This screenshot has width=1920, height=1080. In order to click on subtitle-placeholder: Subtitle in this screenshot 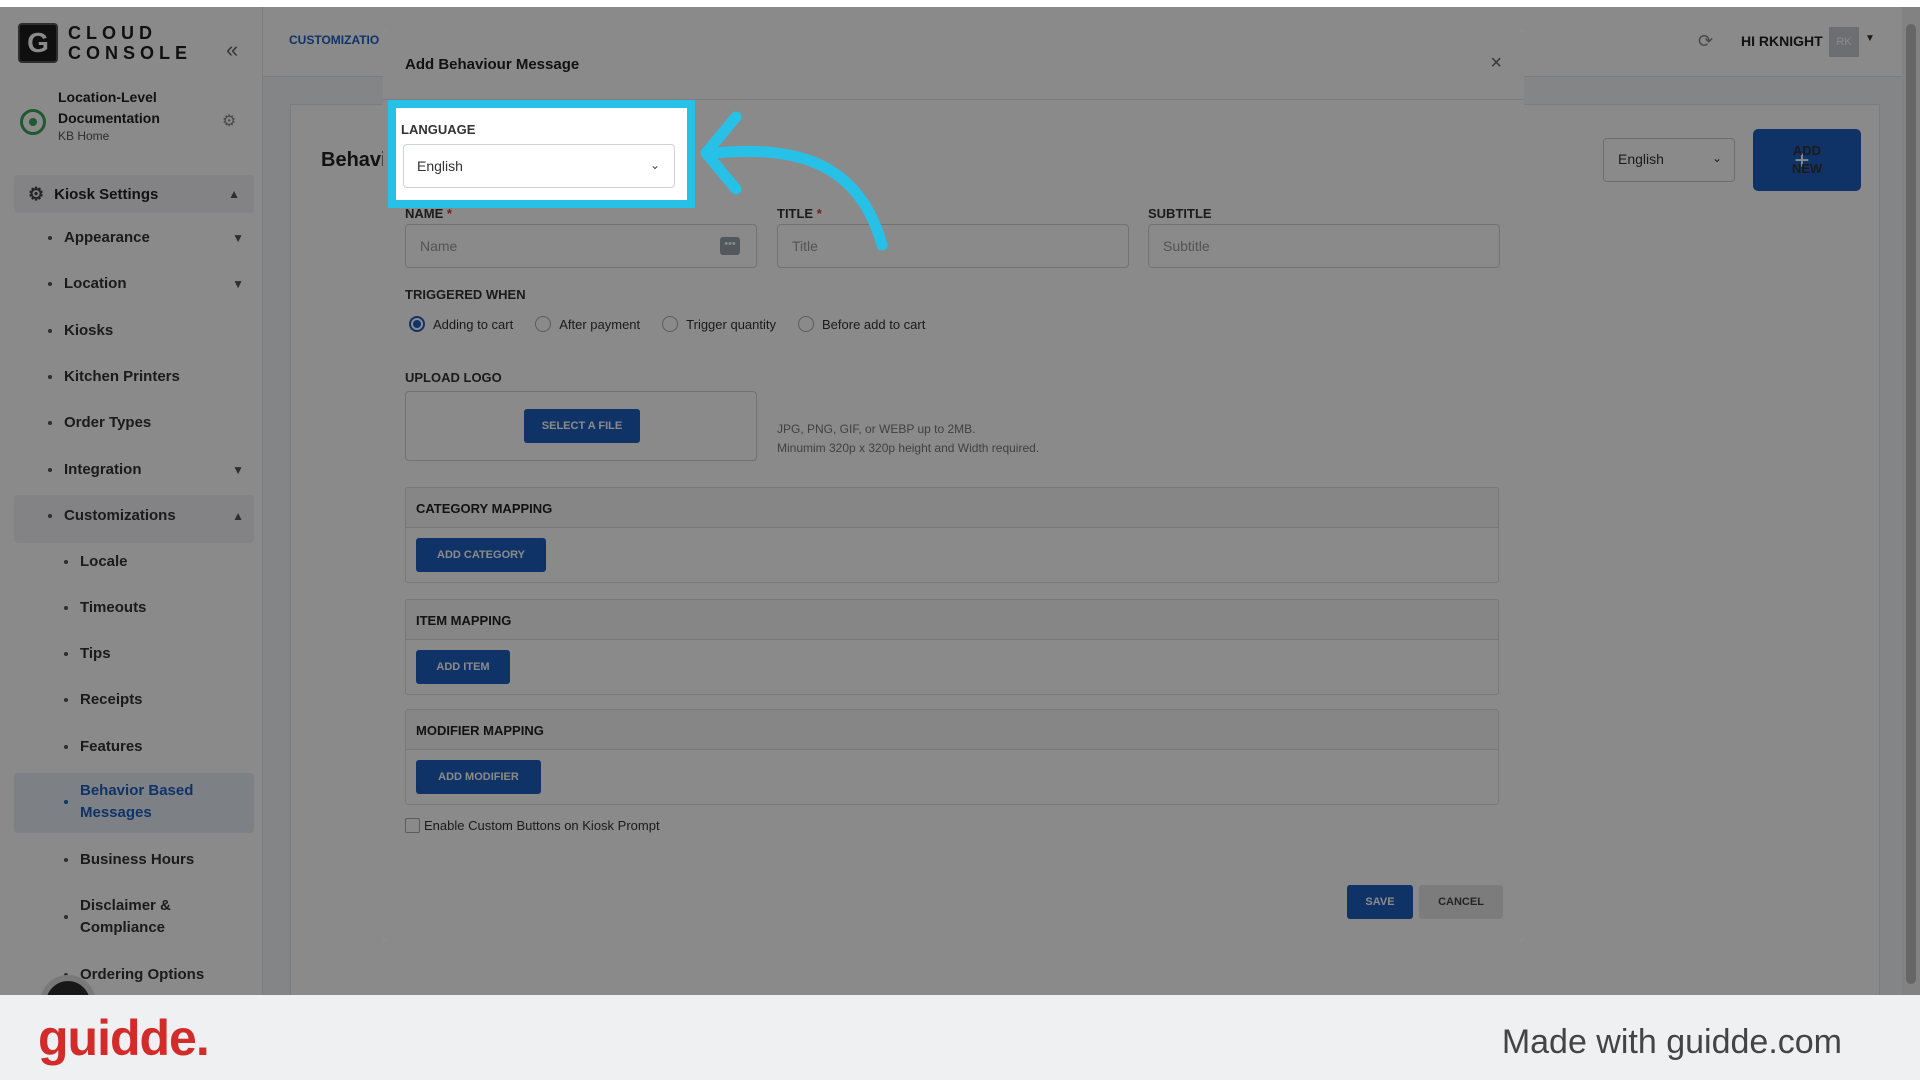, I will do `click(1186, 246)`.